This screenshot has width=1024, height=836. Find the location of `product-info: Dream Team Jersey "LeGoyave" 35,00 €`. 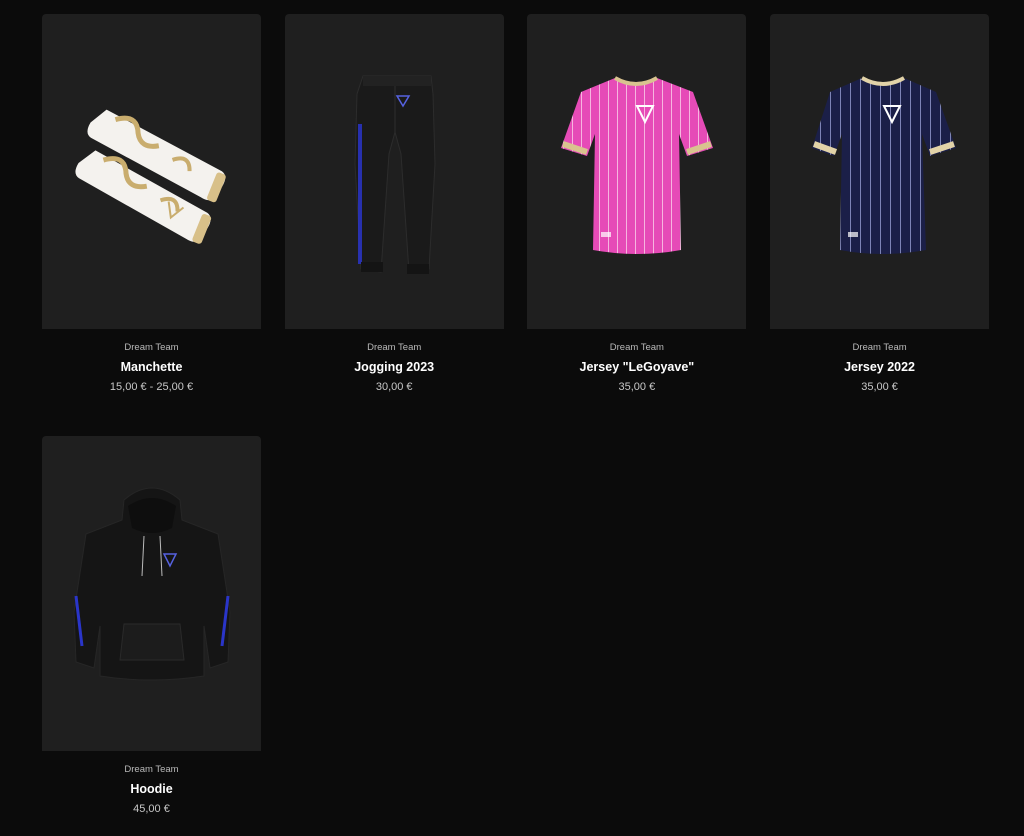

product-info: Dream Team Jersey "LeGoyave" 35,00 € is located at coordinates (637, 371).